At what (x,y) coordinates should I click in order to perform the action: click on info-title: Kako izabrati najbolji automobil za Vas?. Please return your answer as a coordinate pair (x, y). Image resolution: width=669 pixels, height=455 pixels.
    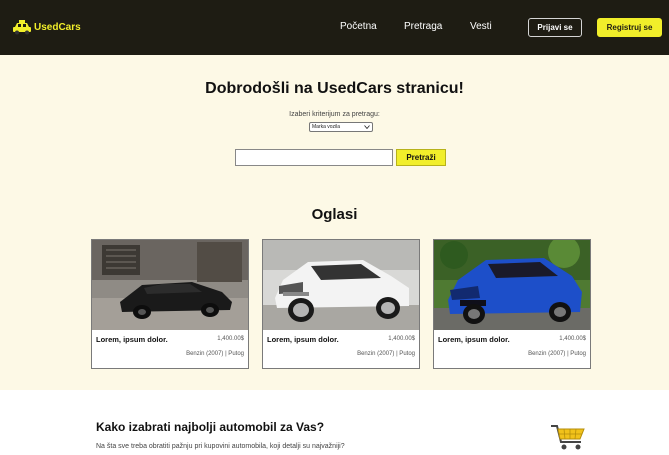
    Looking at the image, I should click on (210, 427).